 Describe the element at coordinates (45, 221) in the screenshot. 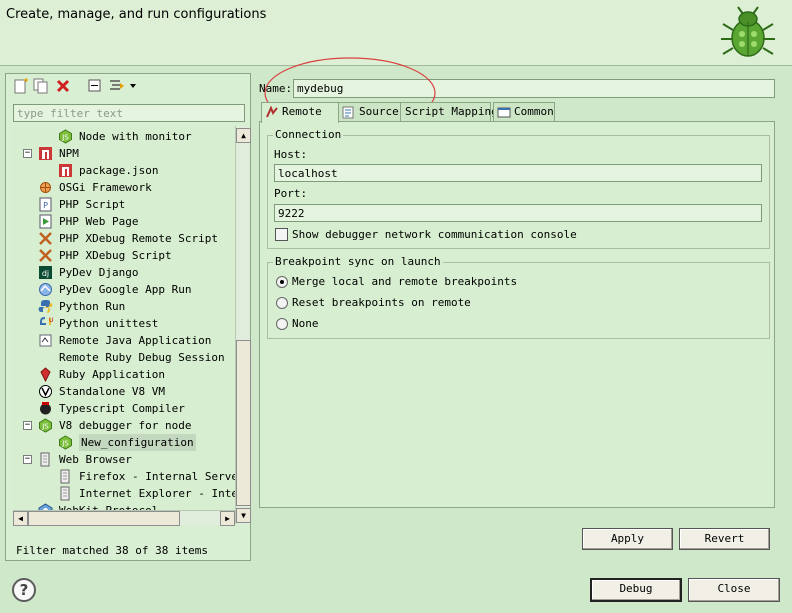

I see `php-web-page-icon` at that location.